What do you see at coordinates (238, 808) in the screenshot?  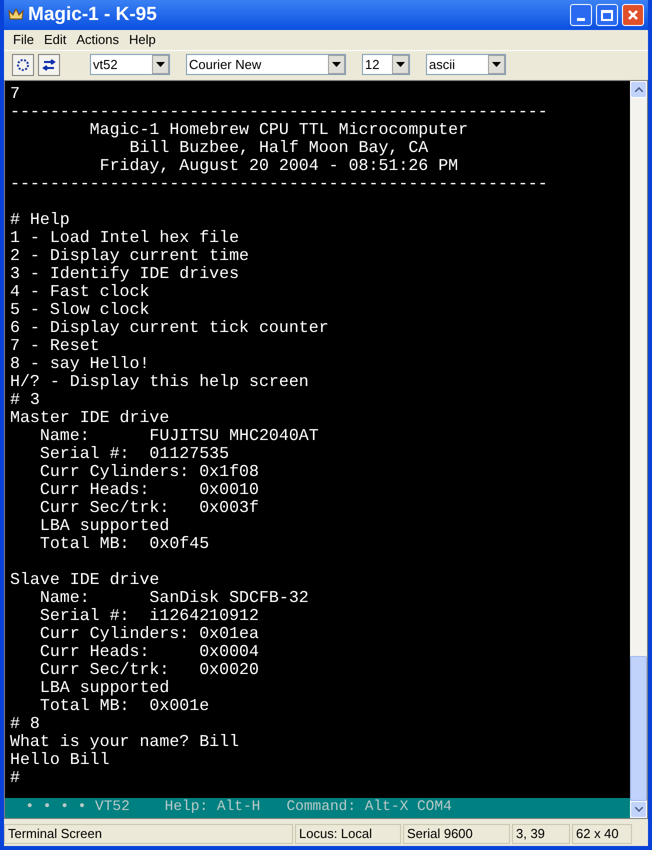 I see `terminal-status-line: • • • • VT52 Help: Alt-H Command: Alt-X COM4` at bounding box center [238, 808].